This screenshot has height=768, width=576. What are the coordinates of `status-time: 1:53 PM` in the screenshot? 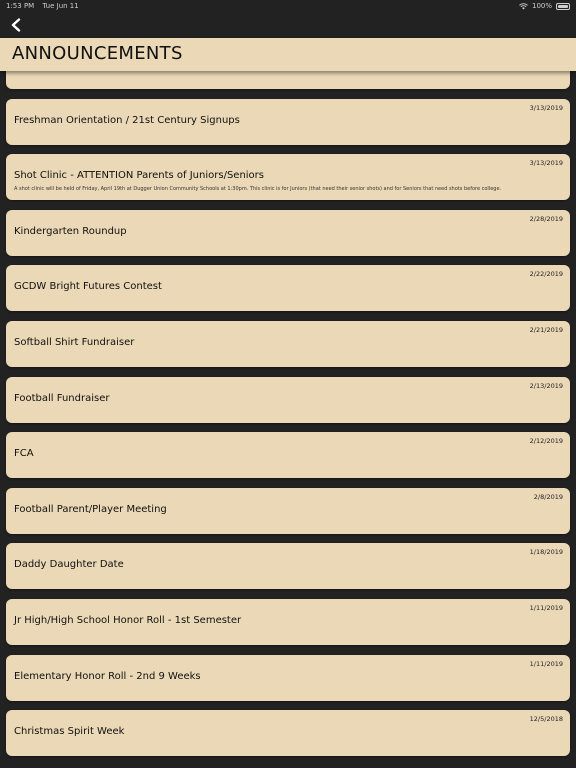 It's located at (20, 6).